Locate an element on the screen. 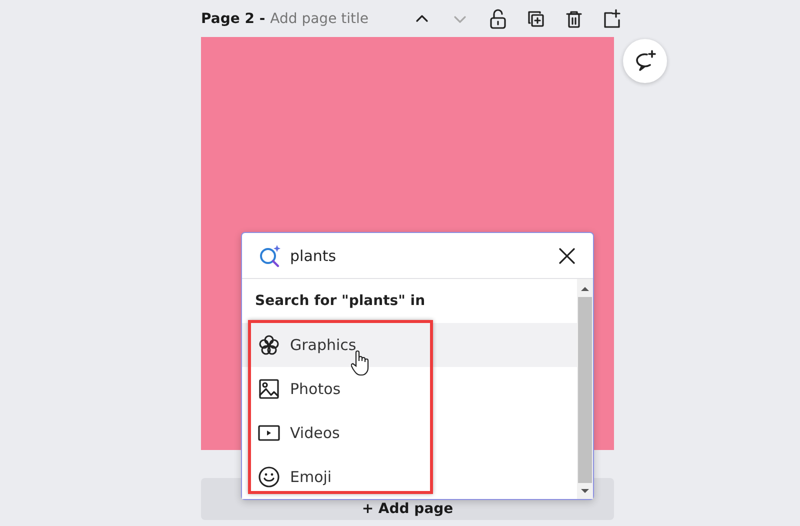 This screenshot has height=526, width=800. search-heading: Search for "plants" in is located at coordinates (340, 301).